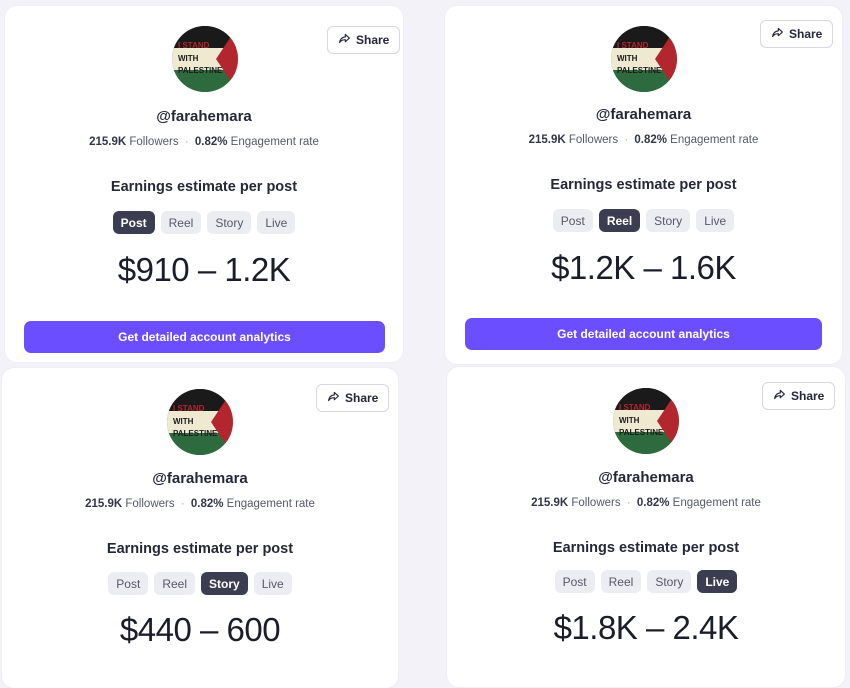 The width and height of the screenshot is (850, 688). What do you see at coordinates (200, 629) in the screenshot?
I see `earnings-price-range: $440 – 600` at bounding box center [200, 629].